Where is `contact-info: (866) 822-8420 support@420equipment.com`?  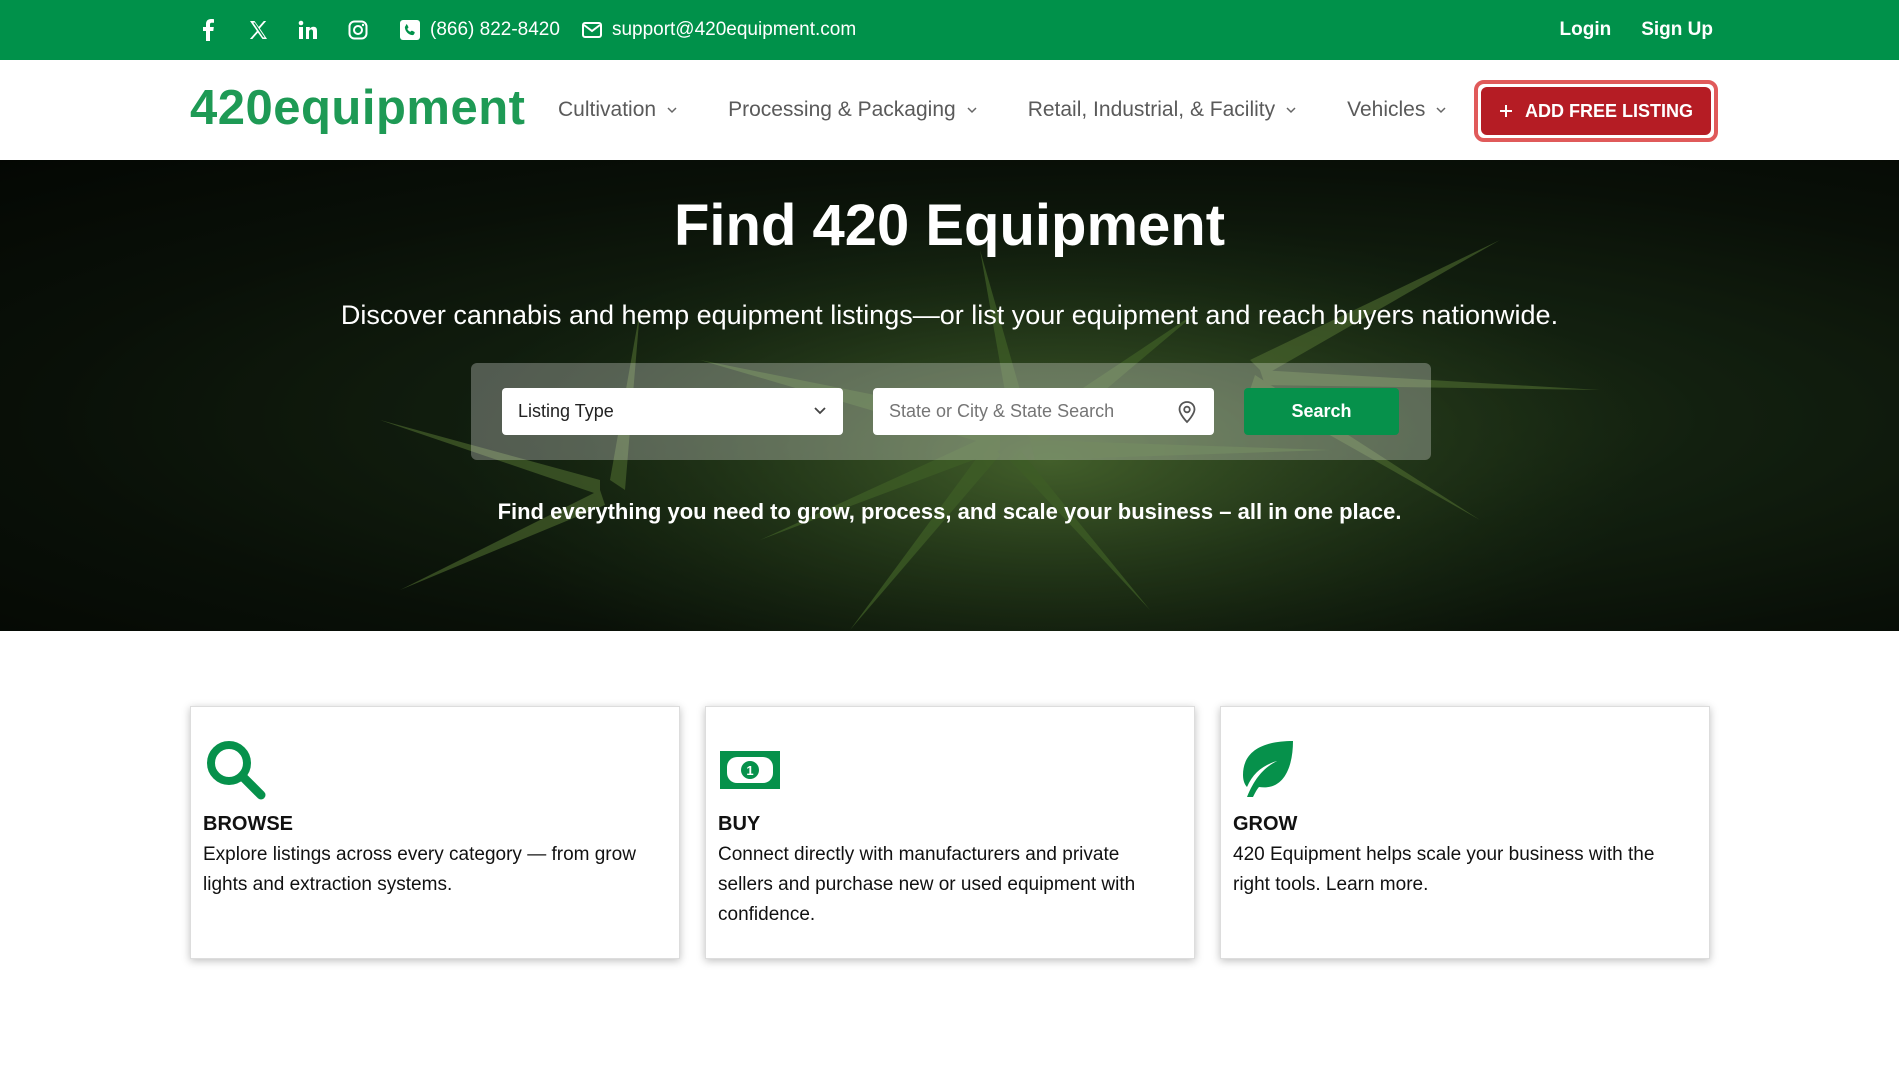
contact-info: (866) 822-8420 support@420equipment.com is located at coordinates (628, 30).